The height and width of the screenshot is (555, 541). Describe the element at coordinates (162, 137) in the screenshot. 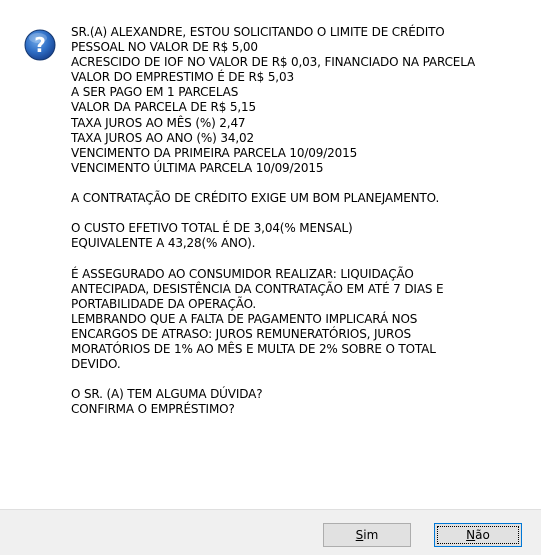

I see `message-line: TAXA JUROS AO ANO (%) 34,02` at that location.